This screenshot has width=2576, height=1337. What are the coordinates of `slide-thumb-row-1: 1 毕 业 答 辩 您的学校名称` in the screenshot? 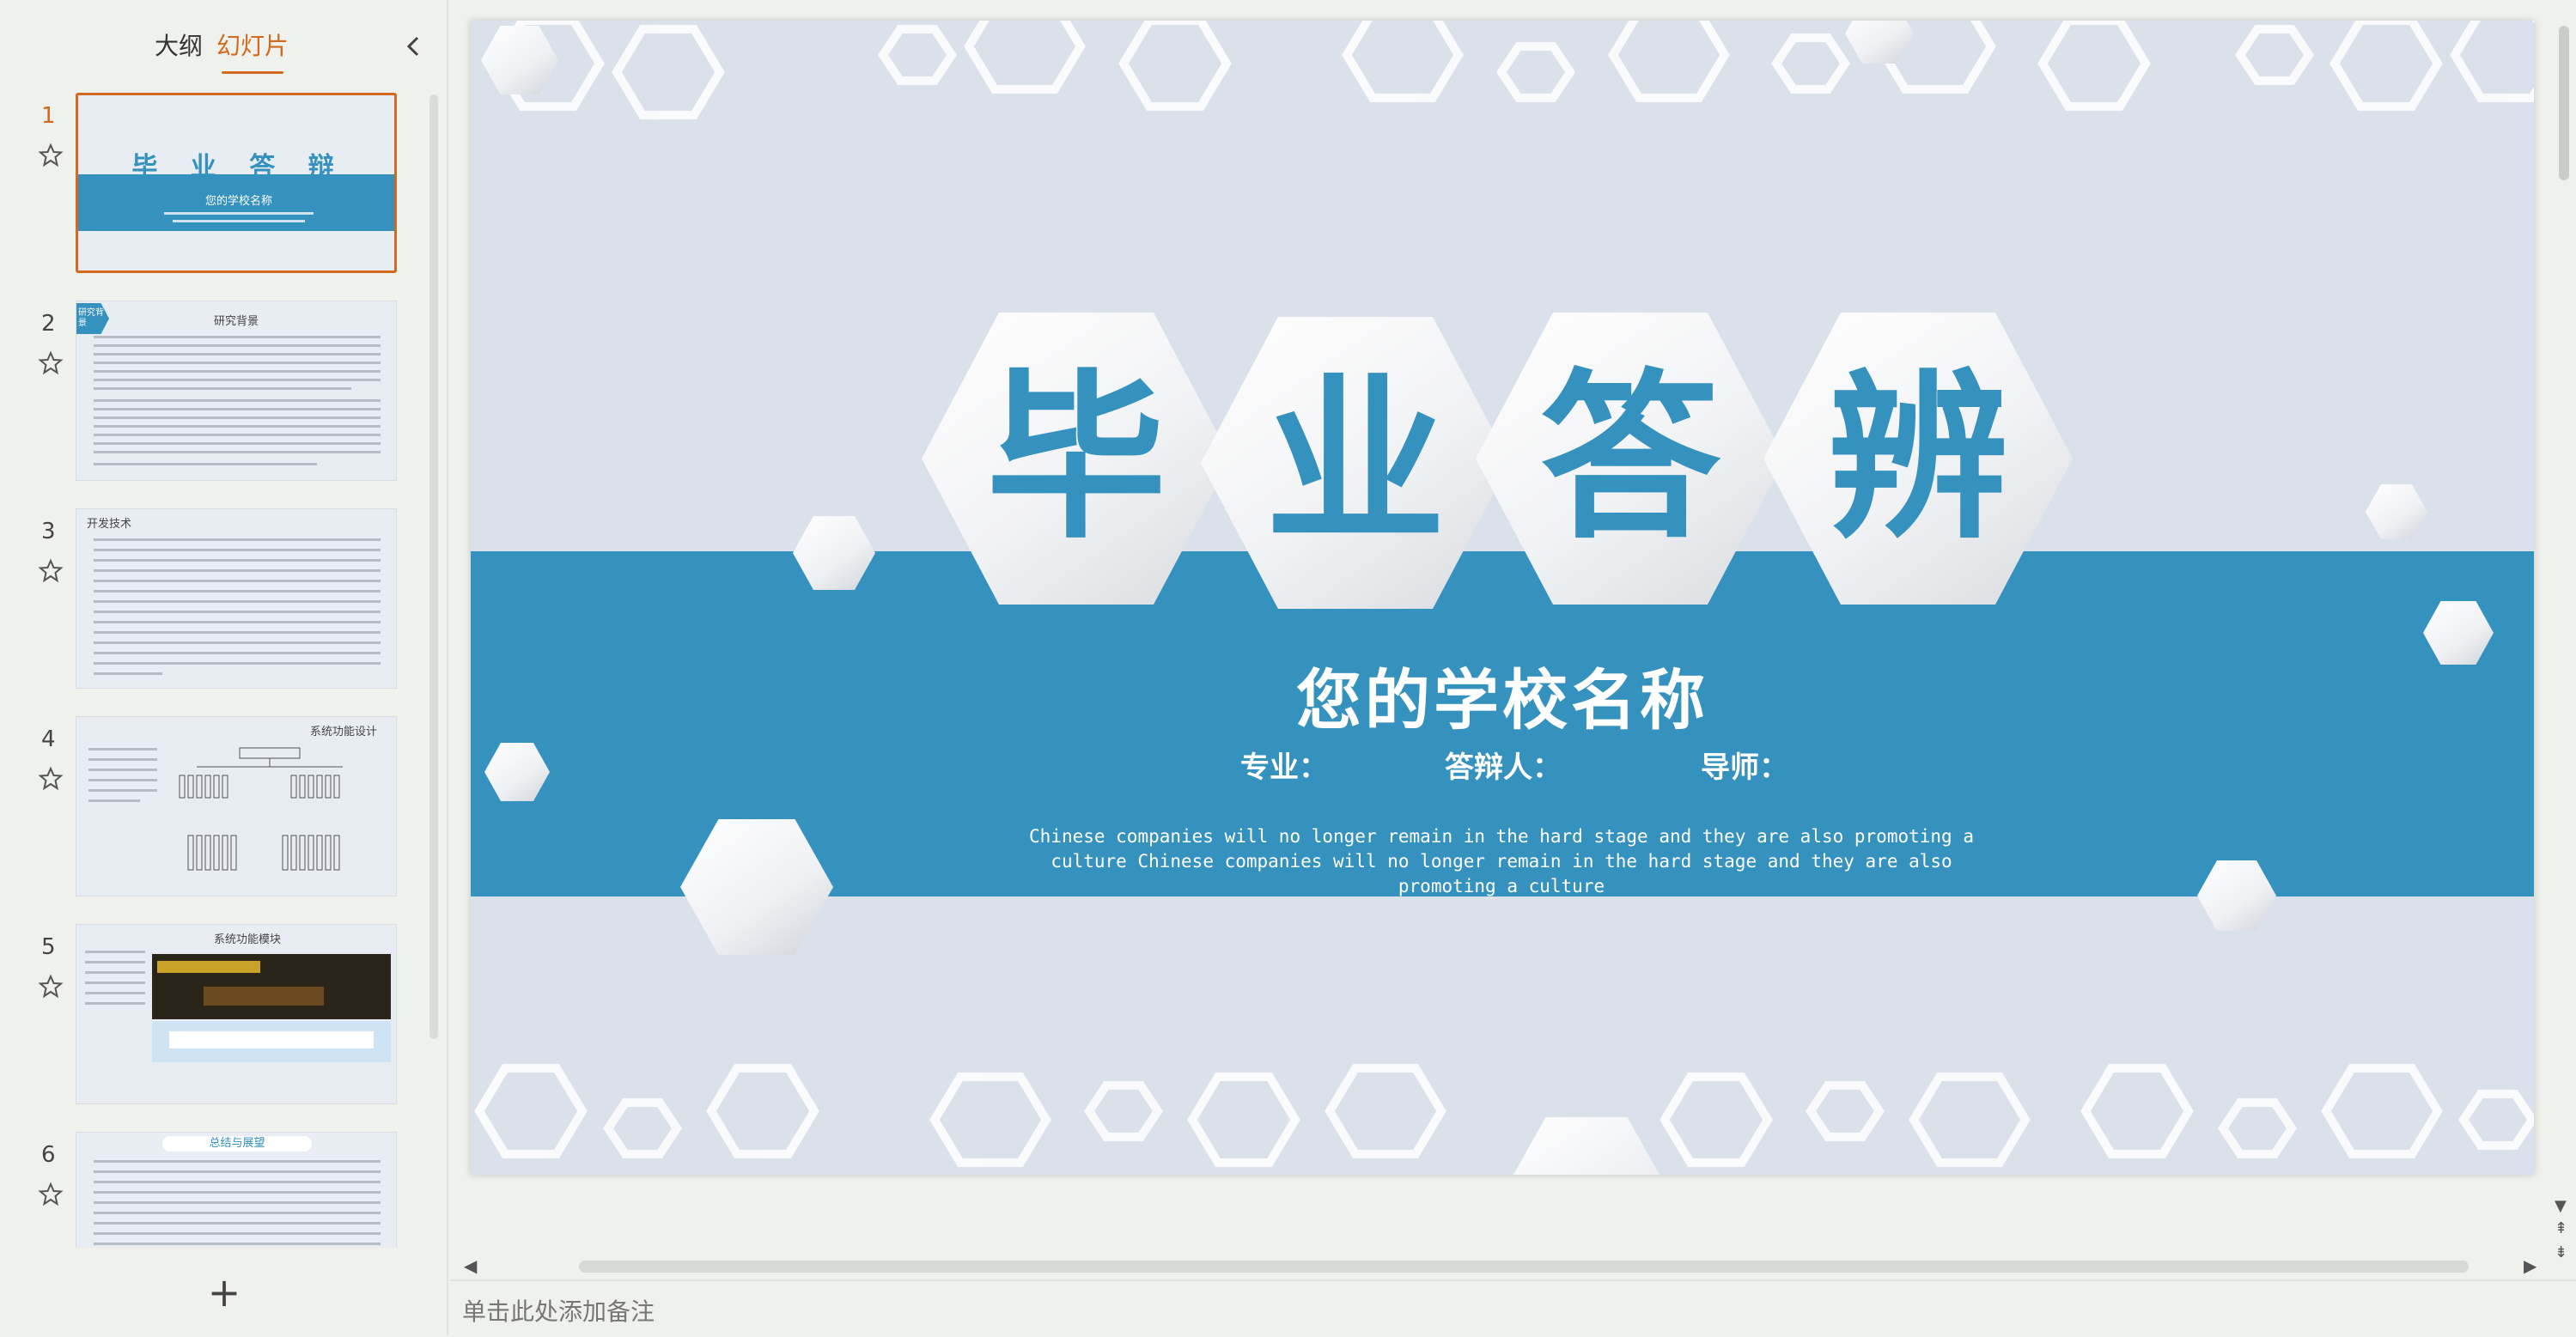 It's located at (214, 185).